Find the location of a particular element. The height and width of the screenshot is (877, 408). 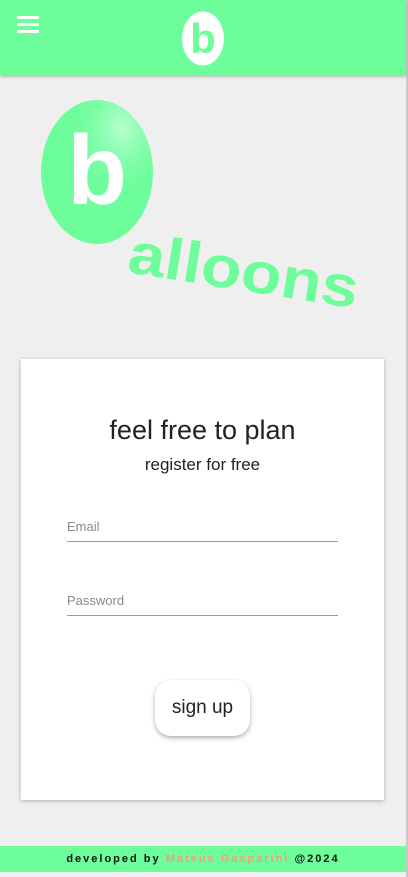

signup-button: sign up is located at coordinates (202, 708).